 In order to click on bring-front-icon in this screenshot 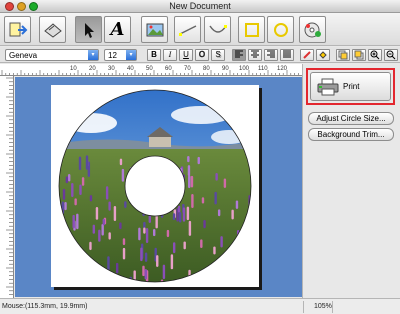, I will do `click(343, 55)`.